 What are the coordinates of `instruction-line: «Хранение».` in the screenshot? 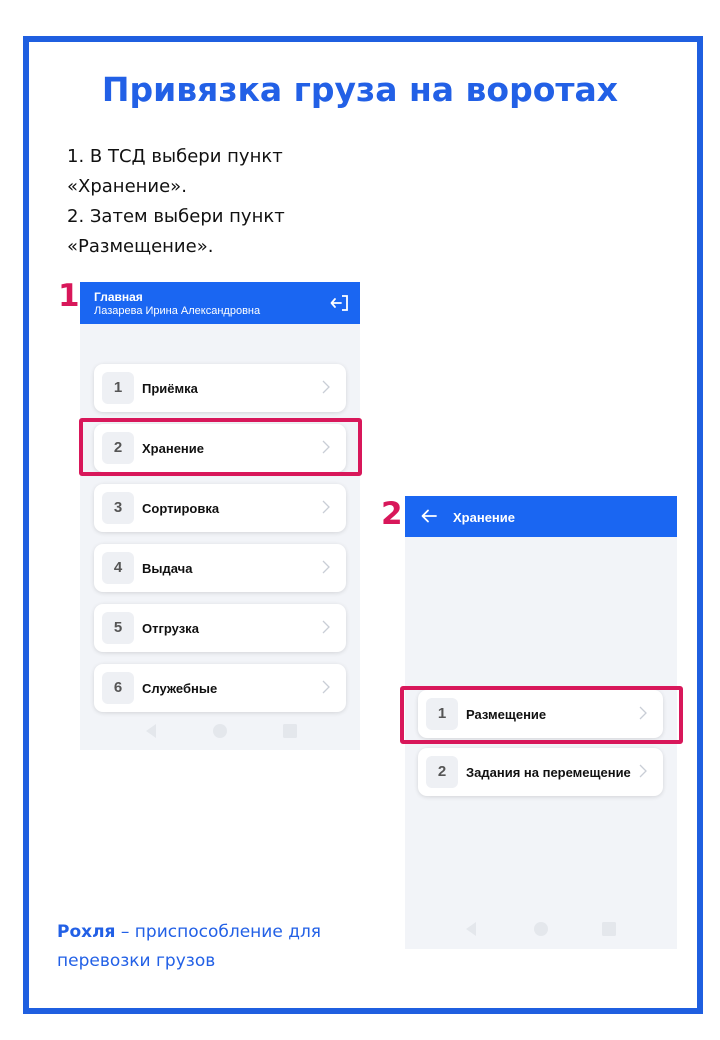 It's located at (127, 186).